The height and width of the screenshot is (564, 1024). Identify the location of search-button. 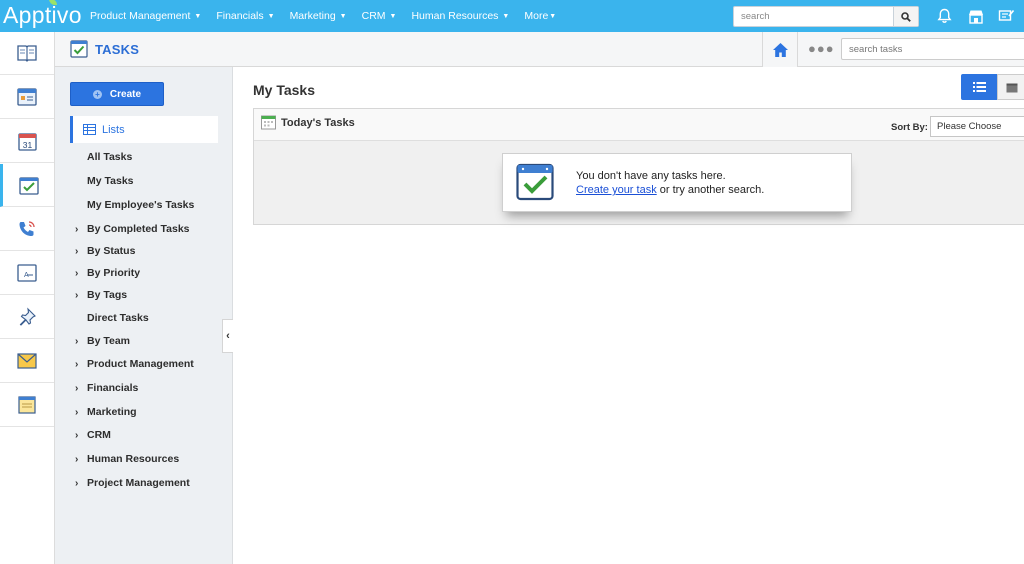
(905, 16).